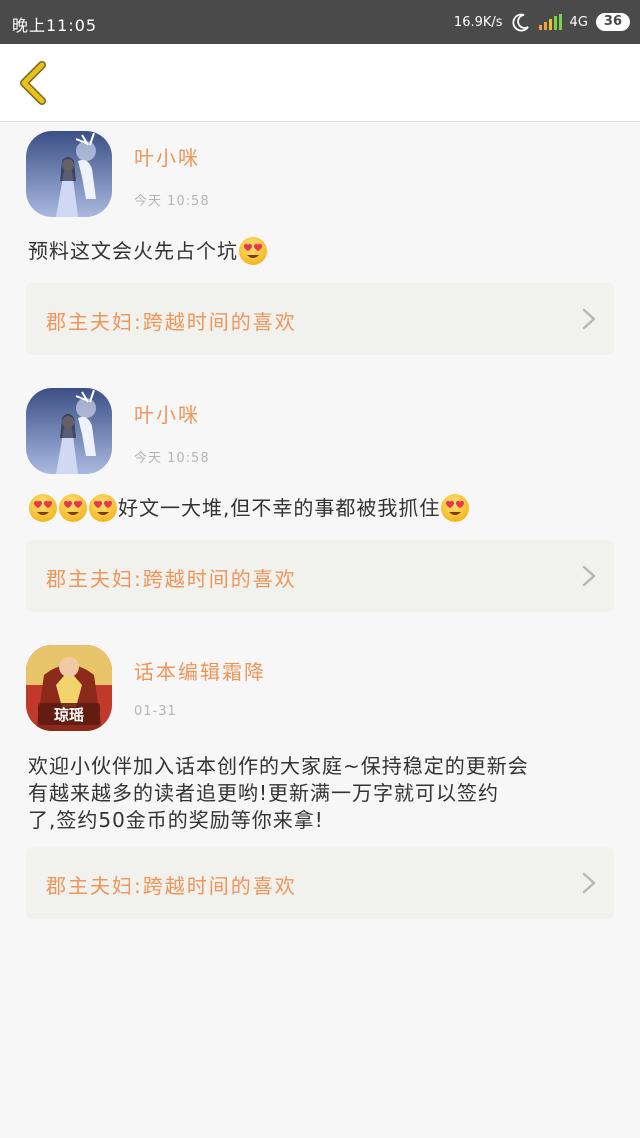  Describe the element at coordinates (320, 83) in the screenshot. I see `nav-bar` at that location.